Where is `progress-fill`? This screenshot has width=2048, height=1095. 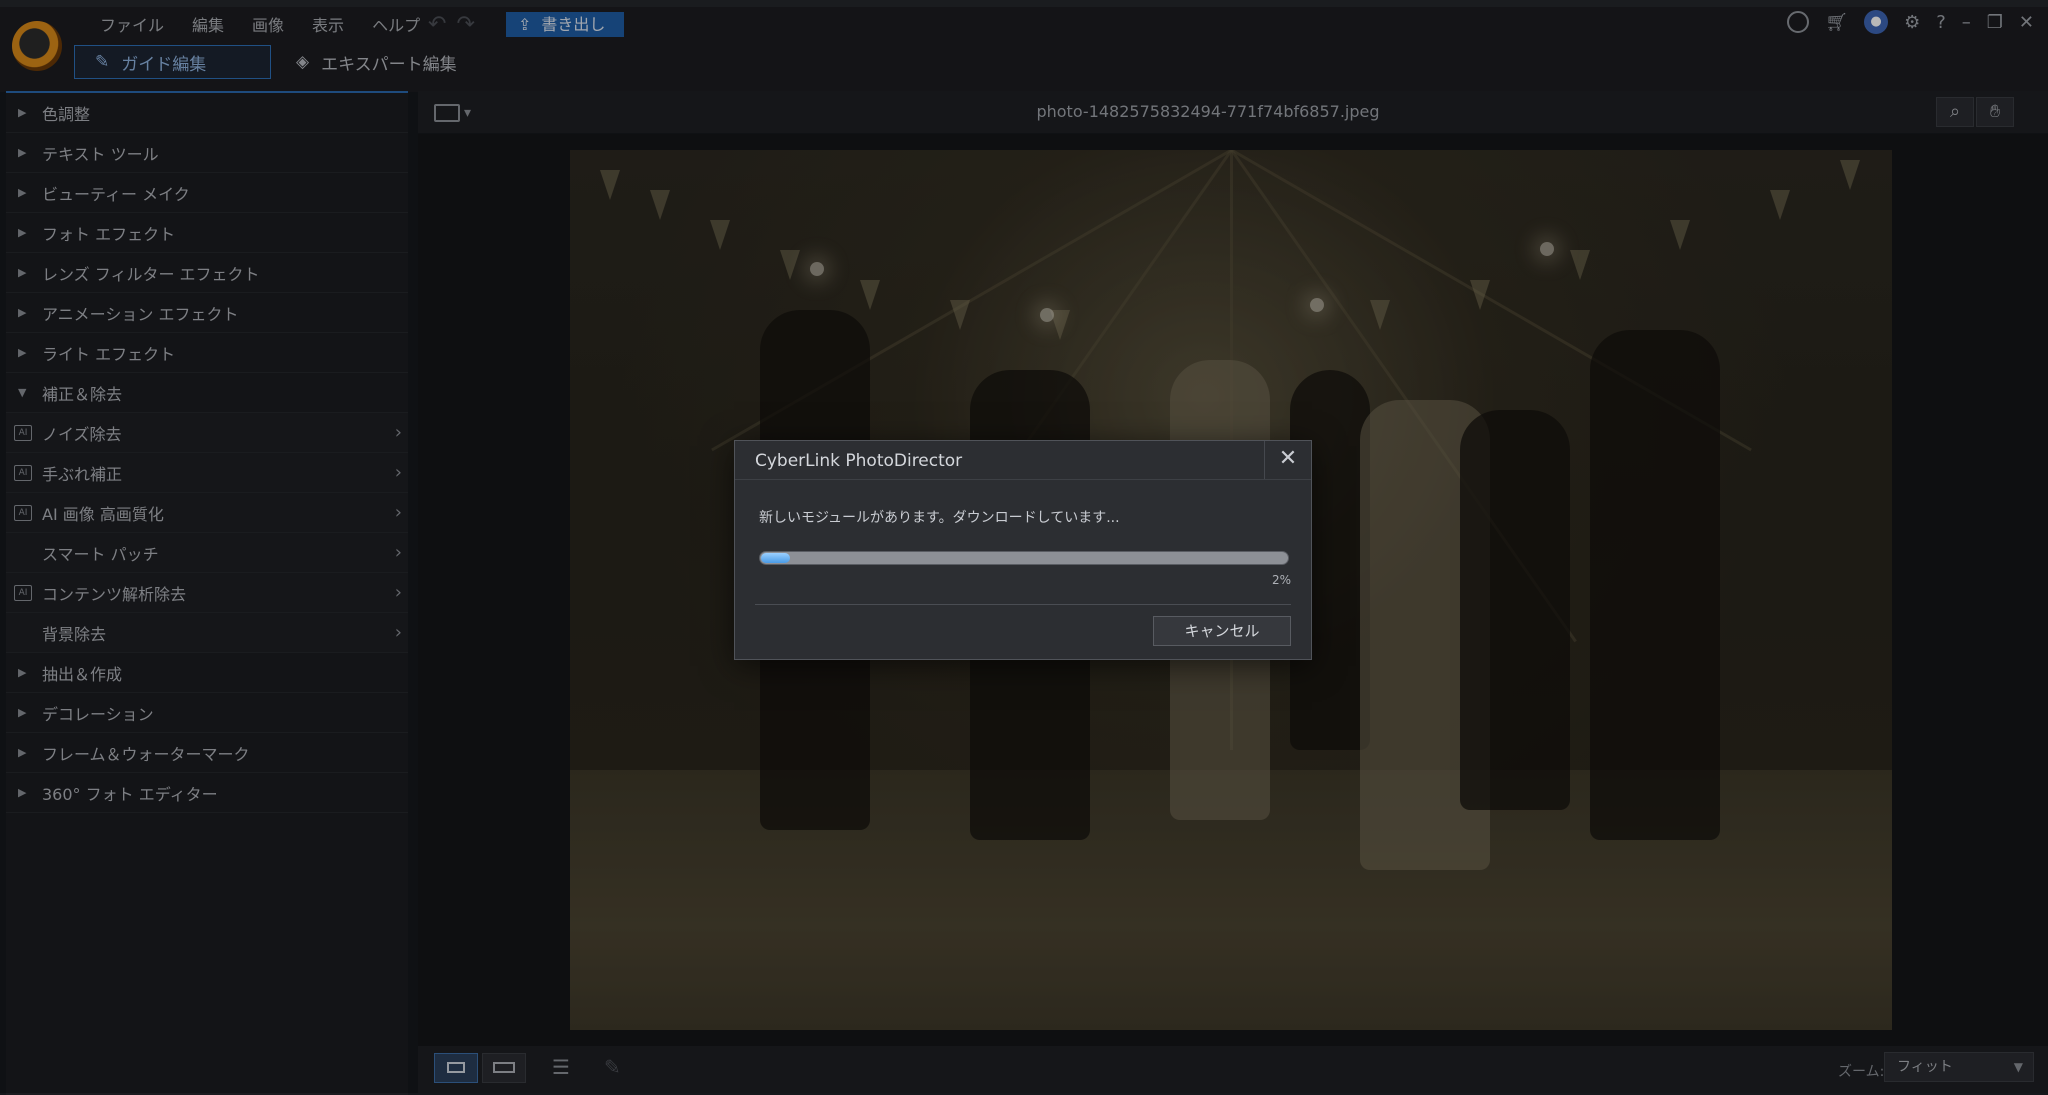
progress-fill is located at coordinates (775, 558).